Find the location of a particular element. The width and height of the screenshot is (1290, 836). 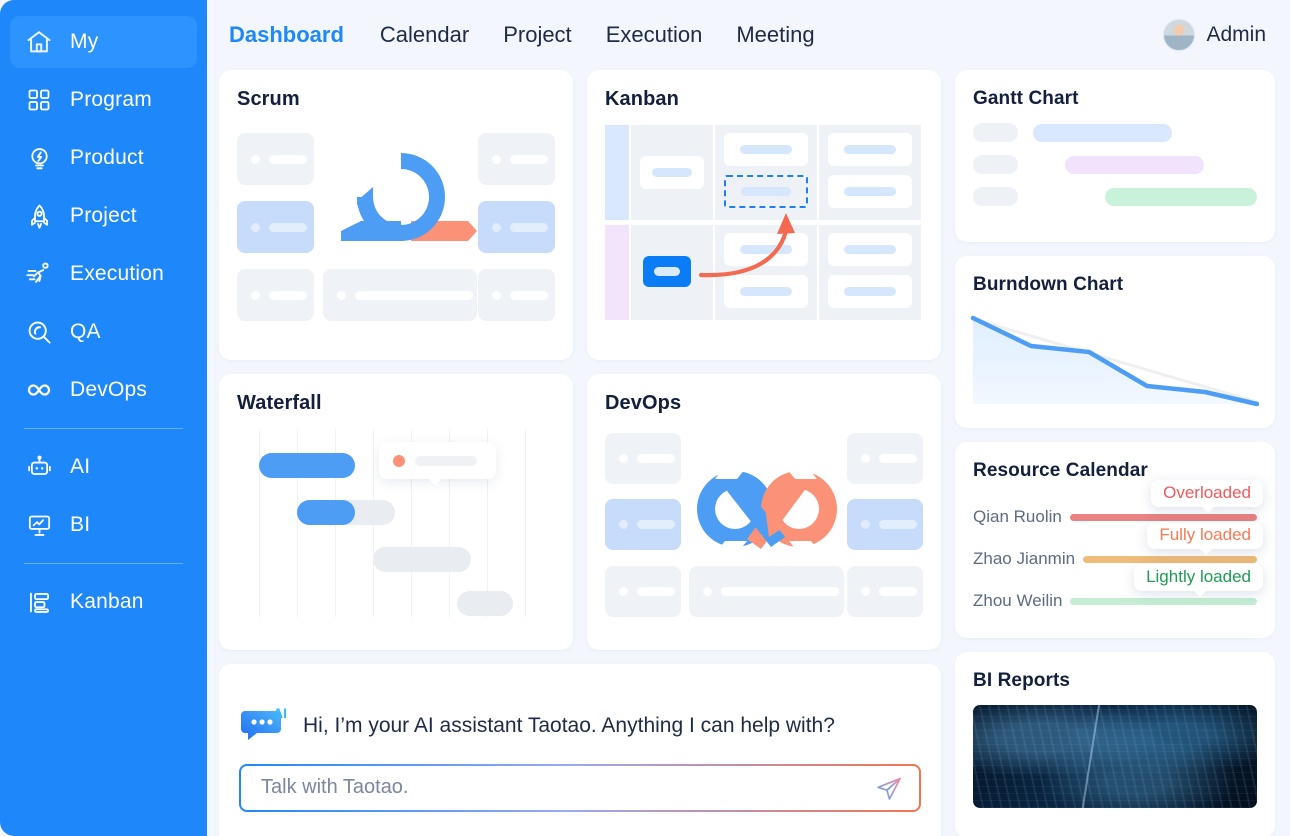

card-scrum: Scrum is located at coordinates (396, 215).